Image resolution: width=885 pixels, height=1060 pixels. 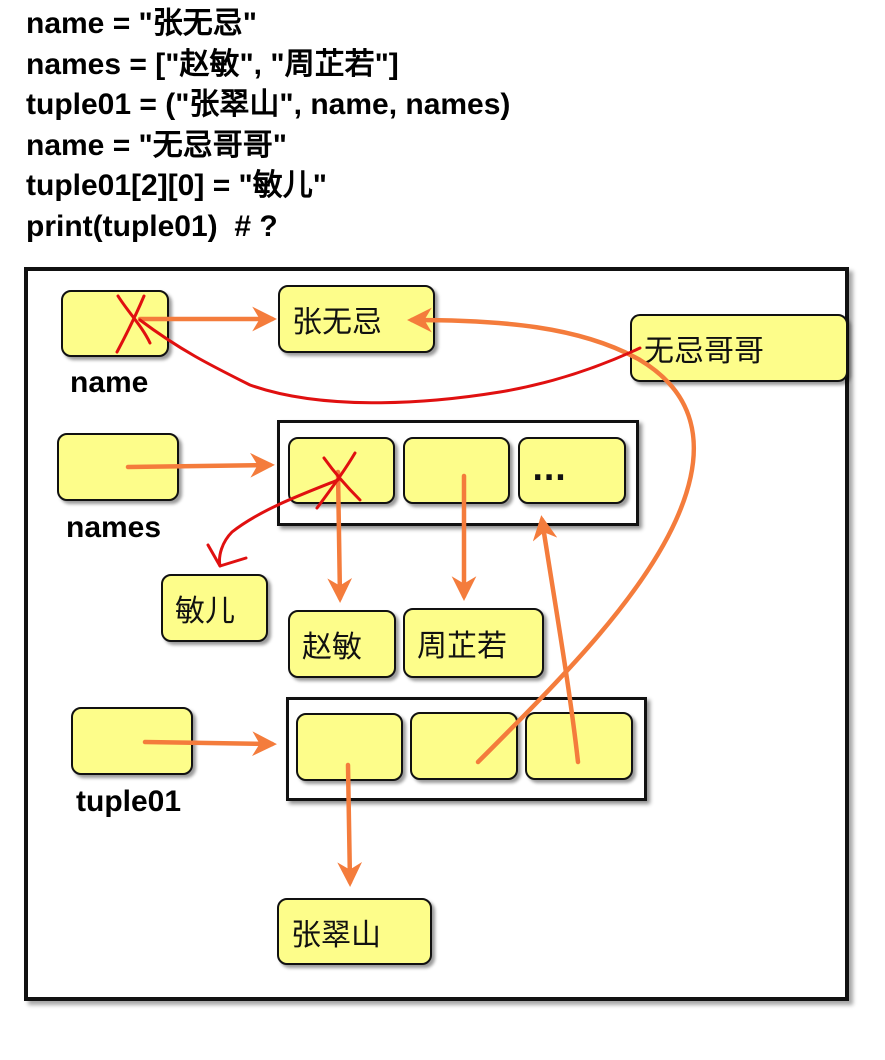 I want to click on arrow-tuple-slot1-to-zhang-wuji, so click(x=552, y=536).